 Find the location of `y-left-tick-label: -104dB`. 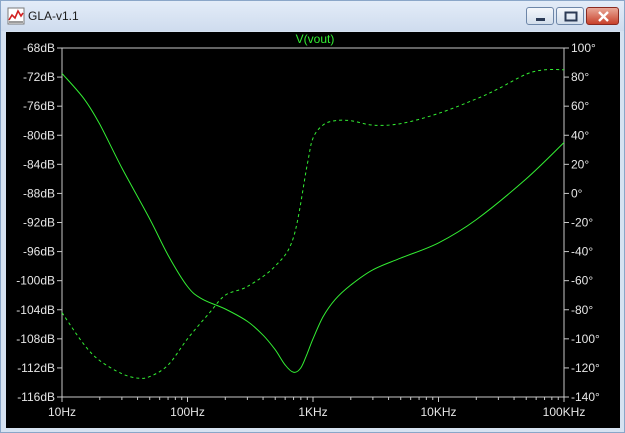

y-left-tick-label: -104dB is located at coordinates (35, 310).